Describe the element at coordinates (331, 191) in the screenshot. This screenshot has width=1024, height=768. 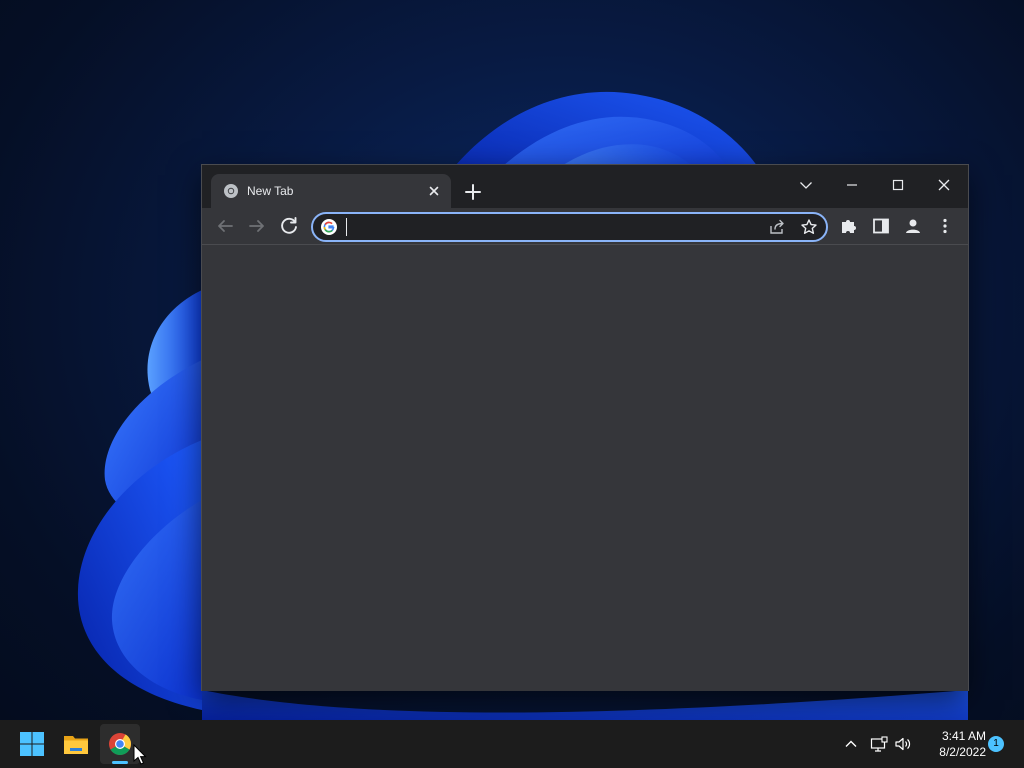
I see `tab-new-tab: New Tab` at that location.